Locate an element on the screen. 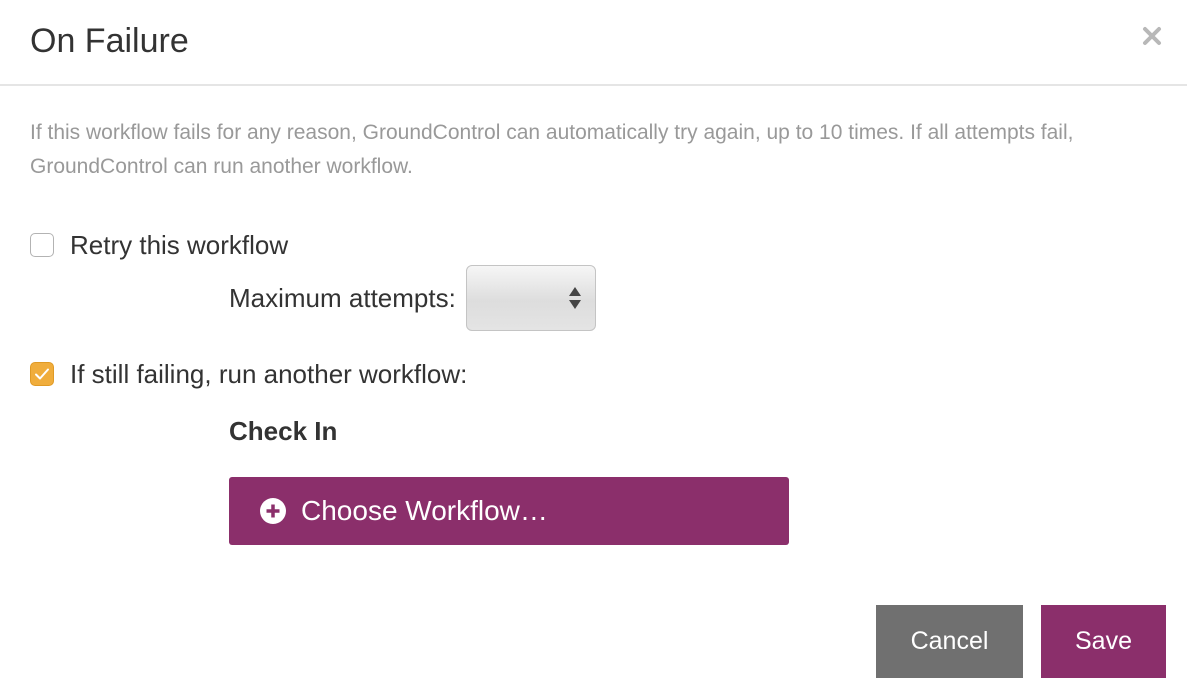  retry-label: Retry this workflow is located at coordinates (179, 245).